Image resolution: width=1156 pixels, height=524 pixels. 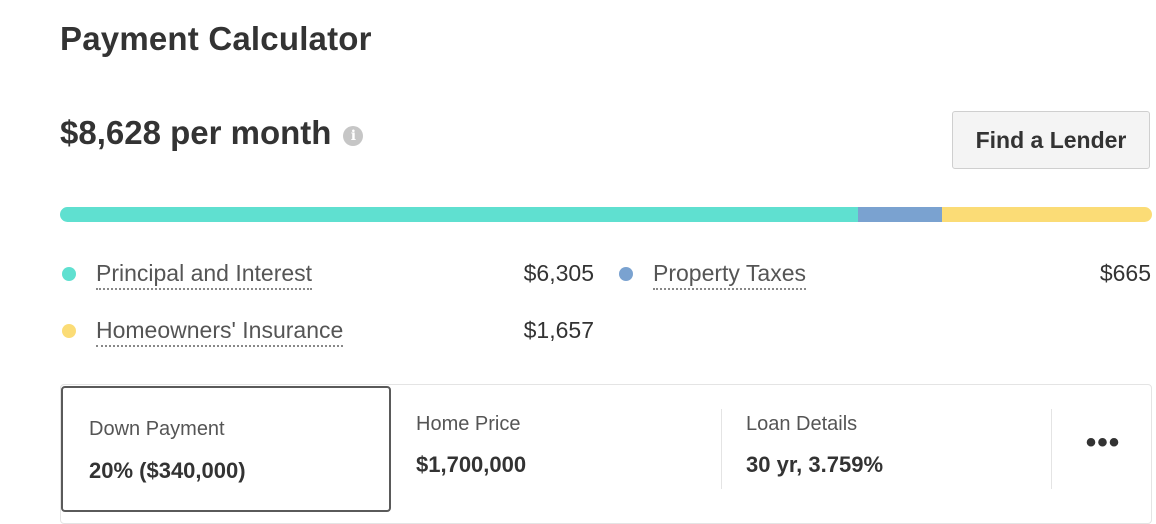 What do you see at coordinates (815, 464) in the screenshot?
I see `loan-details-value: 30 yr, 3.759%` at bounding box center [815, 464].